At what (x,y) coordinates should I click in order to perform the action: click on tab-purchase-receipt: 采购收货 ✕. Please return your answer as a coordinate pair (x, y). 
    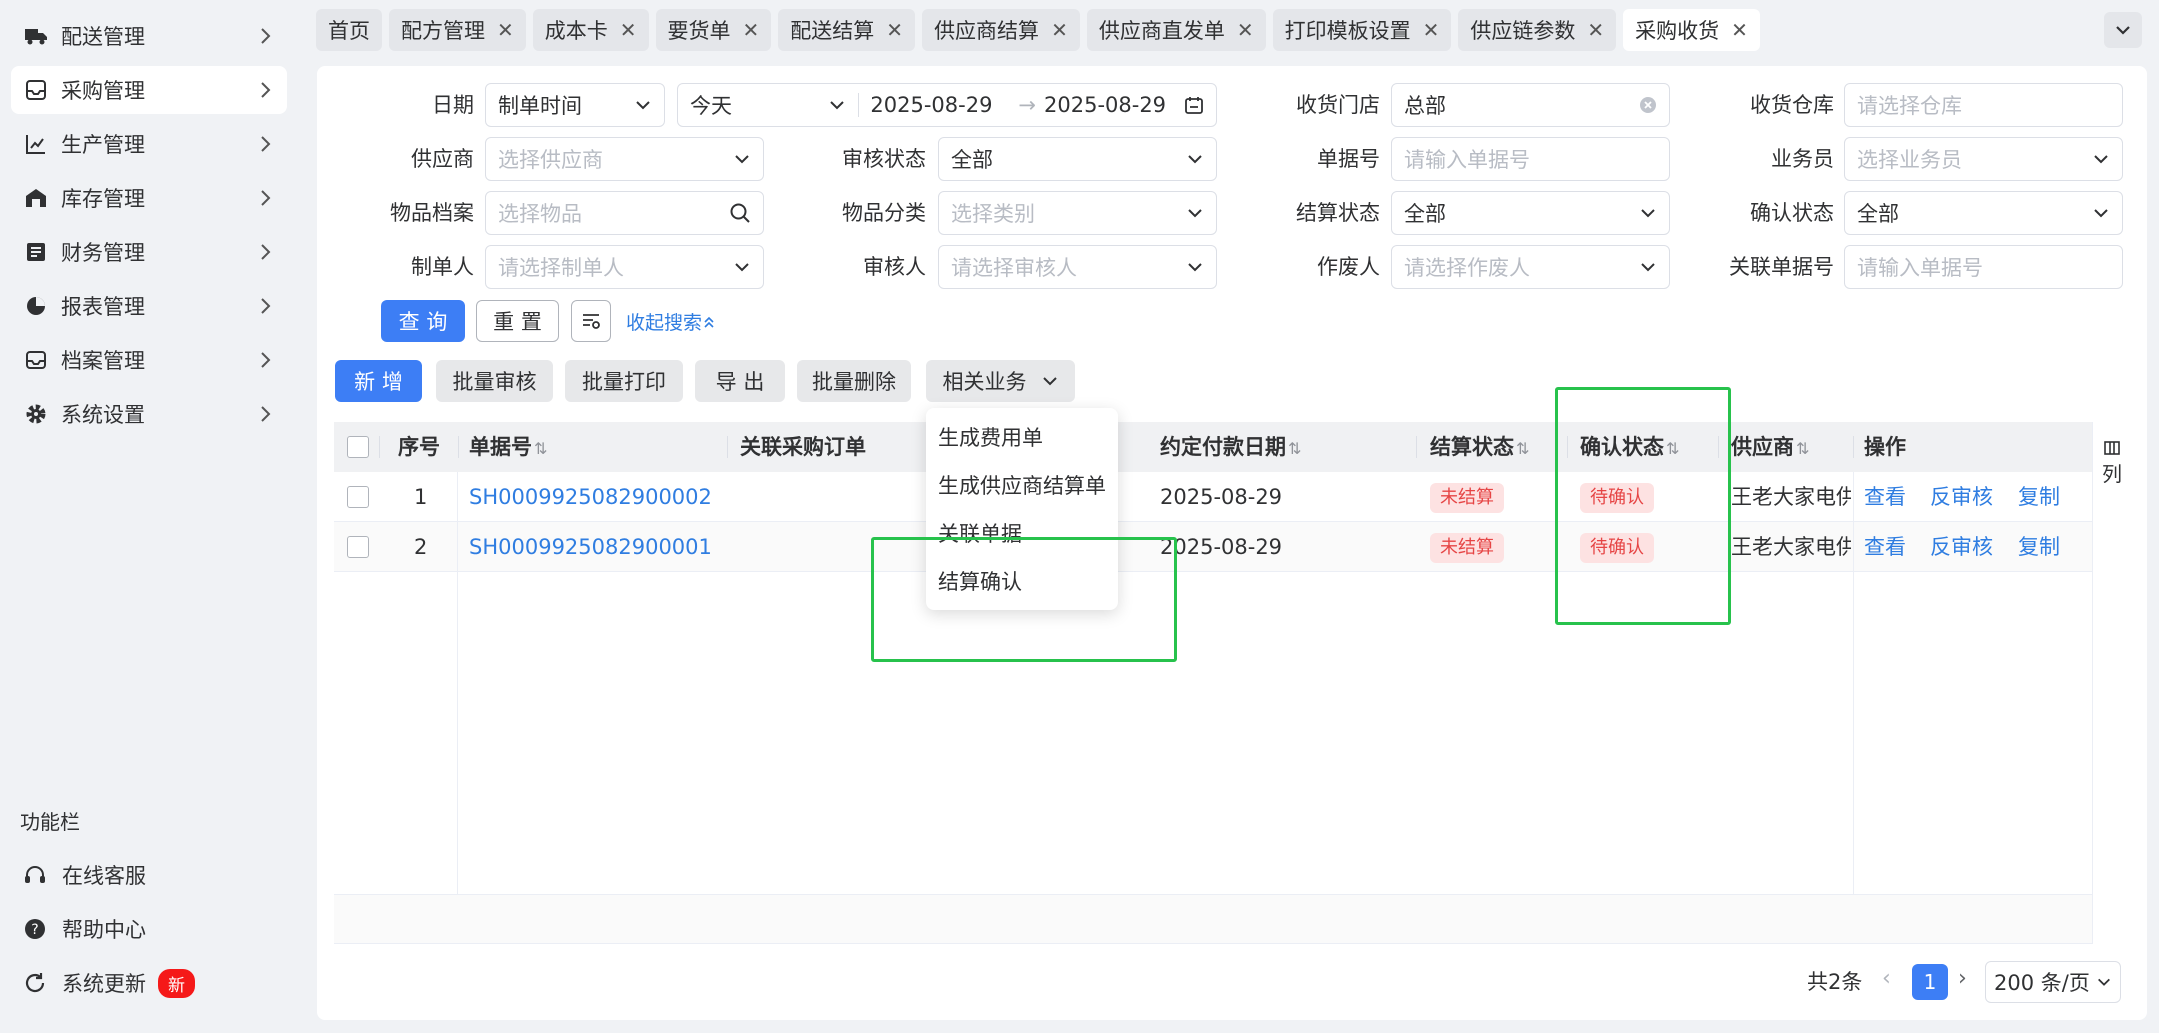
    Looking at the image, I should click on (1691, 30).